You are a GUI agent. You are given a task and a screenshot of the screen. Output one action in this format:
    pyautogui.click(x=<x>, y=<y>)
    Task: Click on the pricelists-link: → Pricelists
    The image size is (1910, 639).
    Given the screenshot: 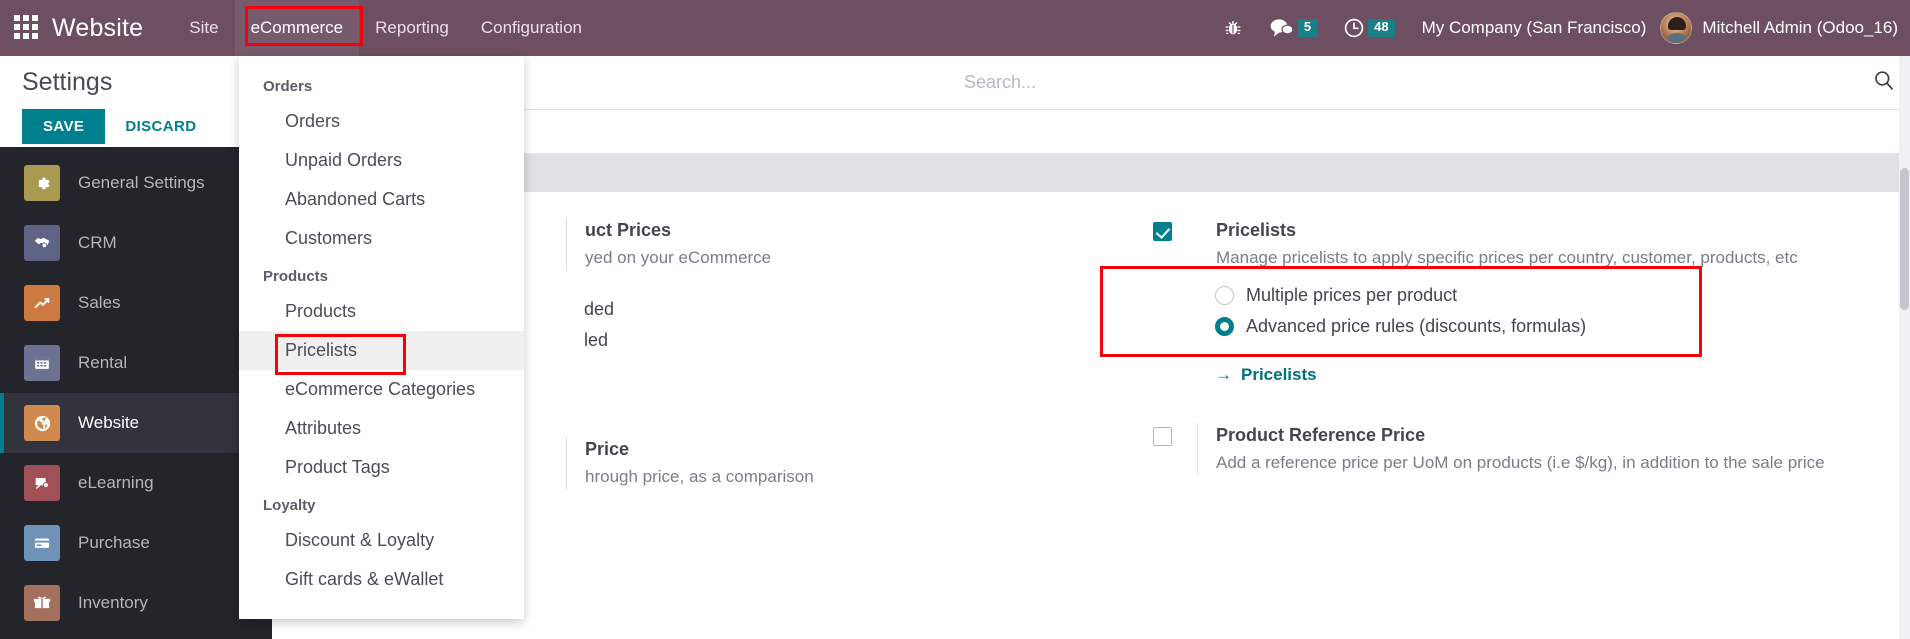 What is the action you would take?
    pyautogui.click(x=1266, y=375)
    